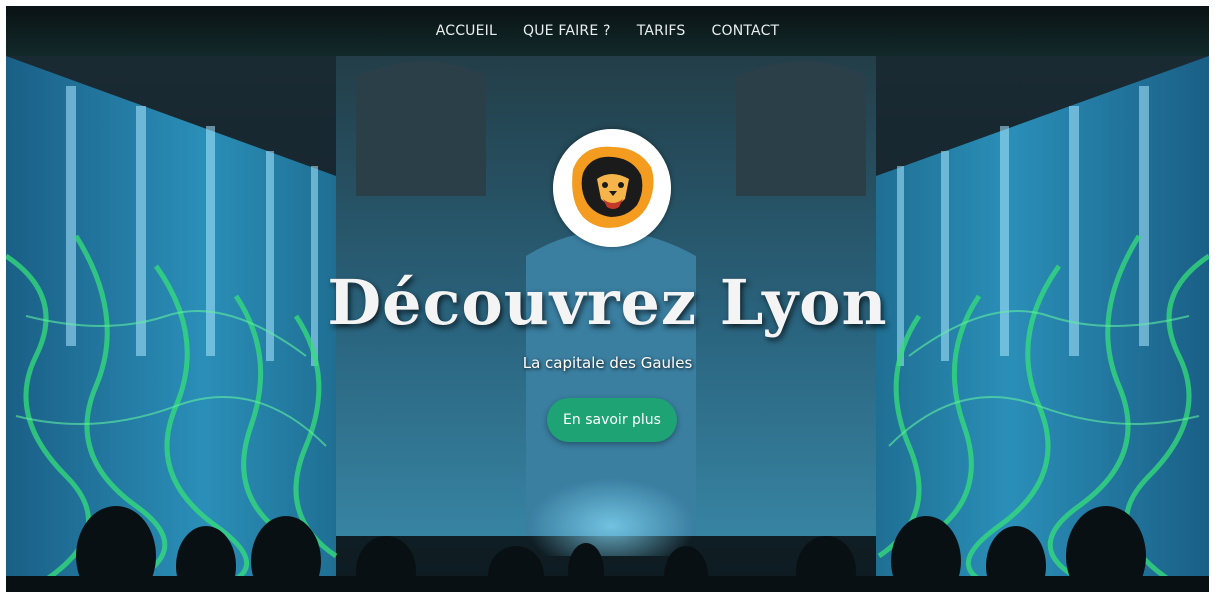  I want to click on main-navbar: ACCUEIL QUE FAIRE ? TARIFS CONTACT, so click(607, 31).